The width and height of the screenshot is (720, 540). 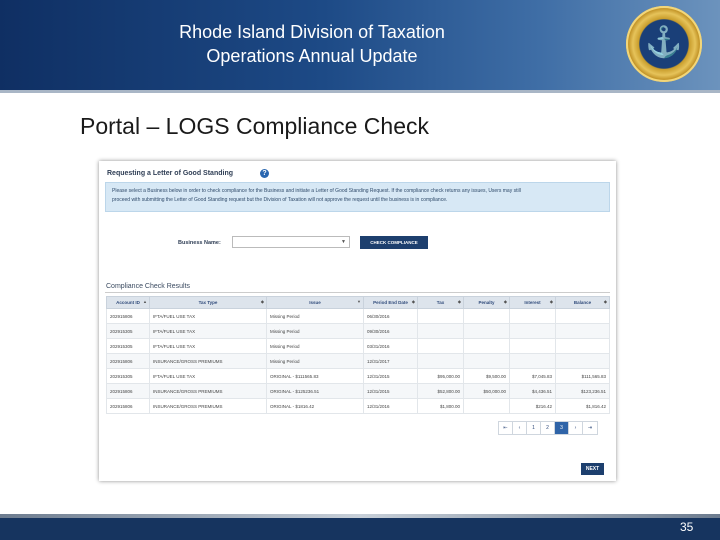 I want to click on column-header-label: Tax Type, so click(x=208, y=302).